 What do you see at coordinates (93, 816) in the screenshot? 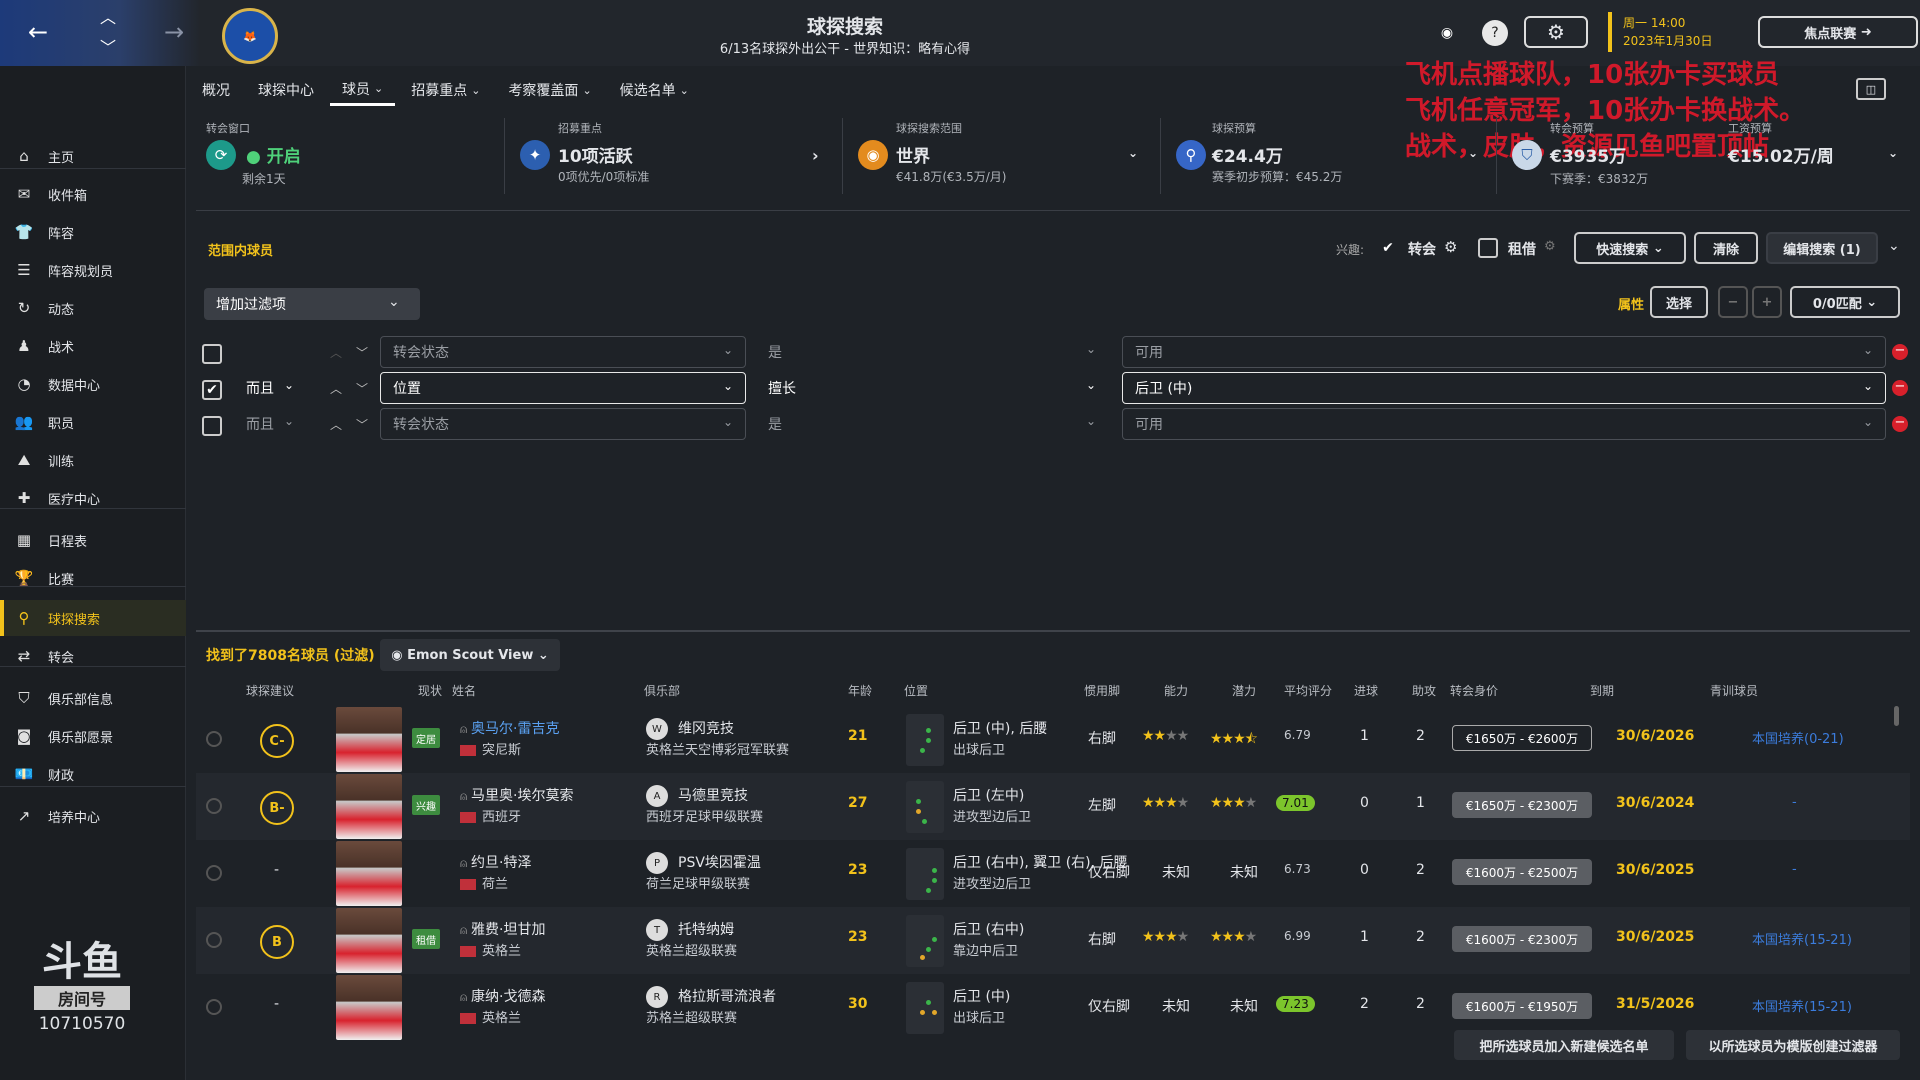
I see `sidebar-item: ↗ 培养中心` at bounding box center [93, 816].